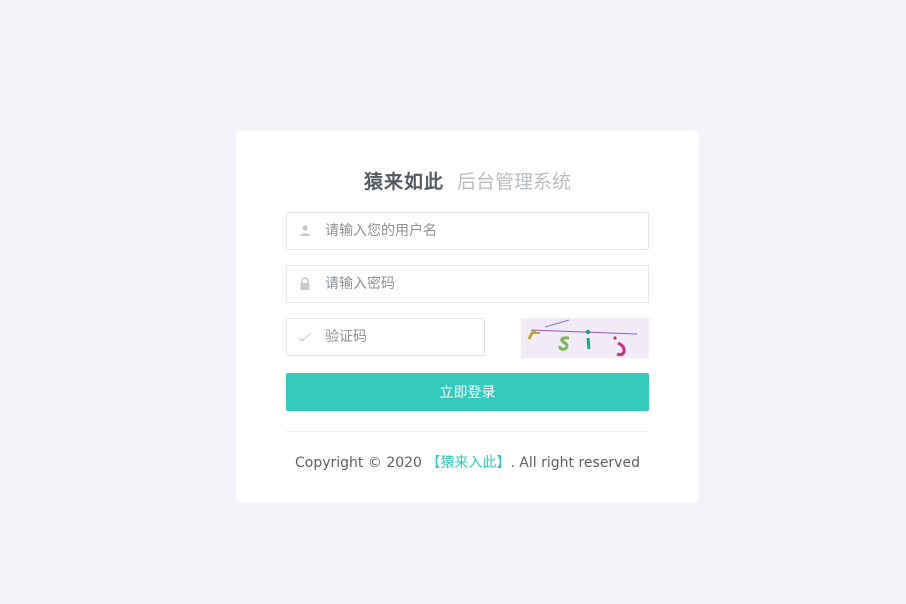 This screenshot has height=604, width=906. What do you see at coordinates (585, 338) in the screenshot?
I see `captcha-image` at bounding box center [585, 338].